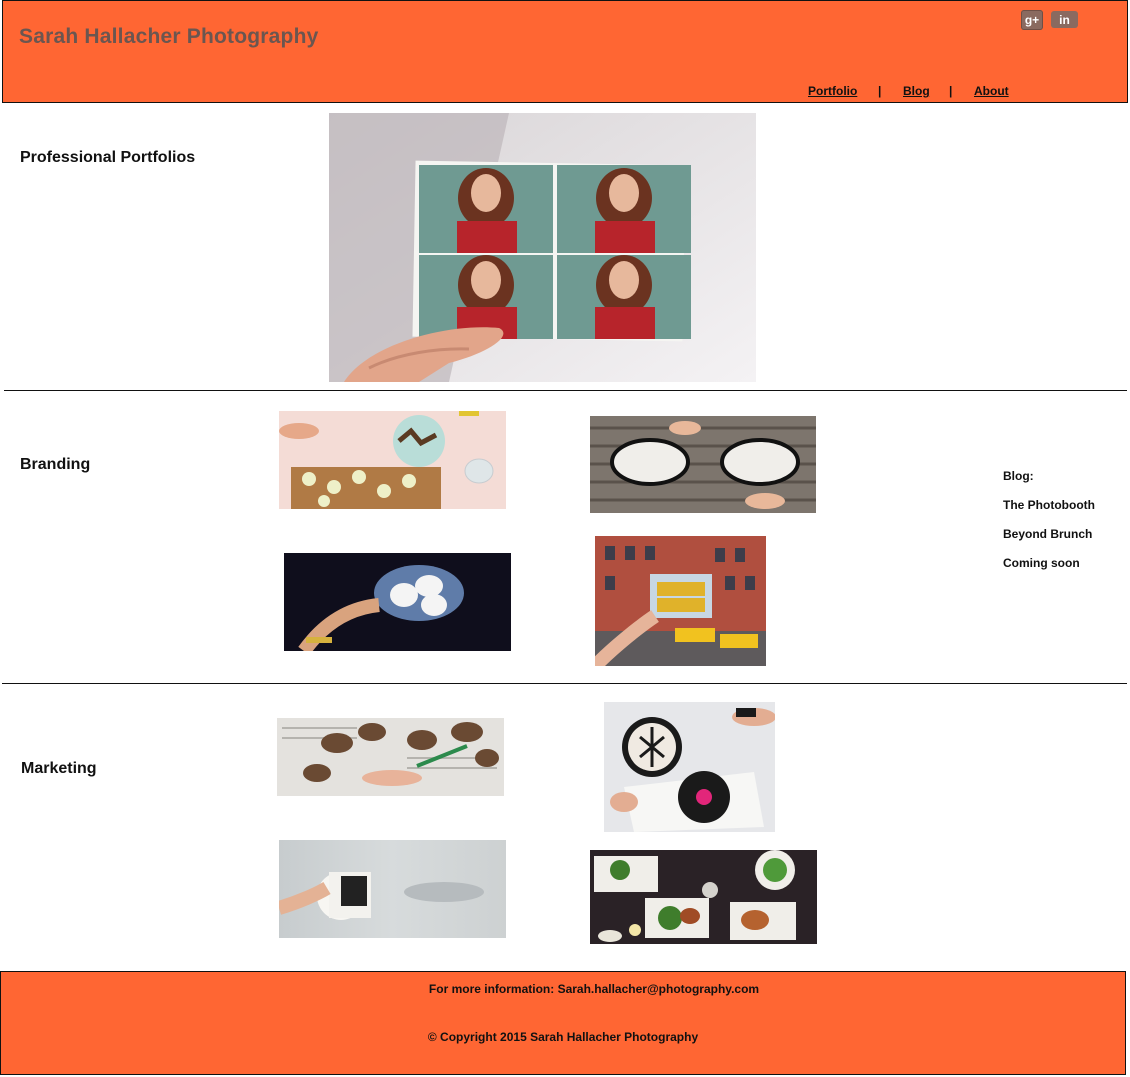 The width and height of the screenshot is (1130, 1077). I want to click on section-title-branding: Branding, so click(55, 464).